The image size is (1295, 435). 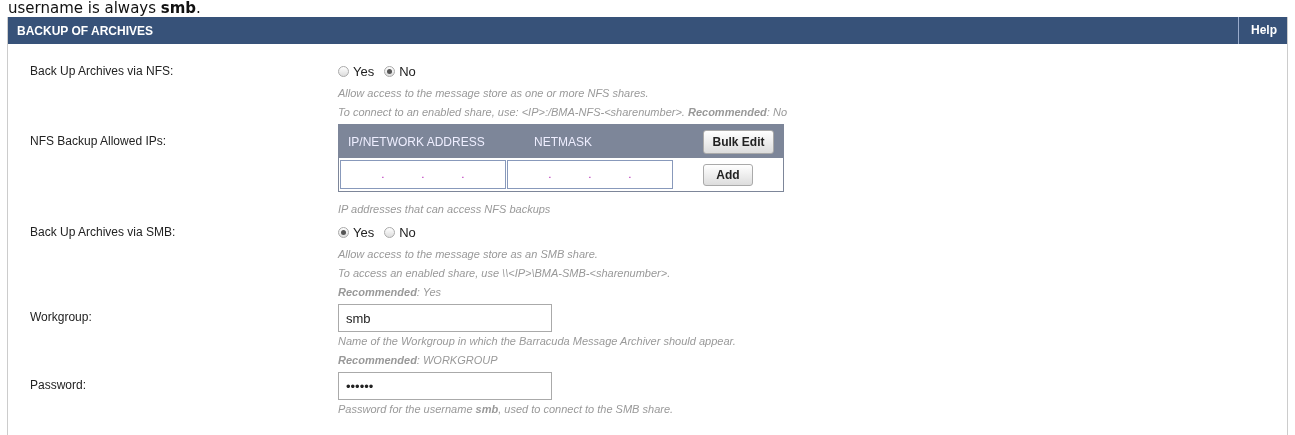 I want to click on text-field: ••••••, so click(x=445, y=386).